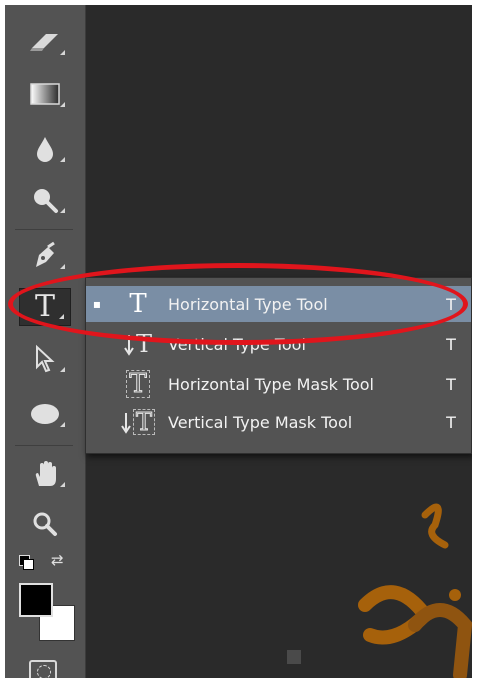  I want to click on vertical-type-mask-icon: T, so click(138, 422).